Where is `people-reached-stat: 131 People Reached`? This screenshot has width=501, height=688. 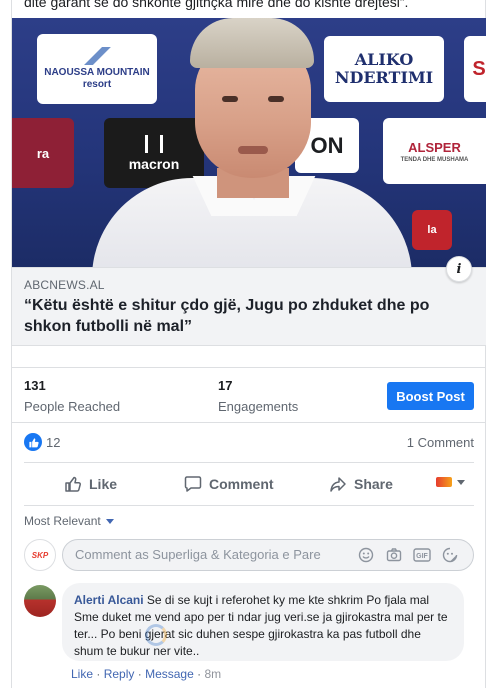
people-reached-stat: 131 People Reached is located at coordinates (72, 396).